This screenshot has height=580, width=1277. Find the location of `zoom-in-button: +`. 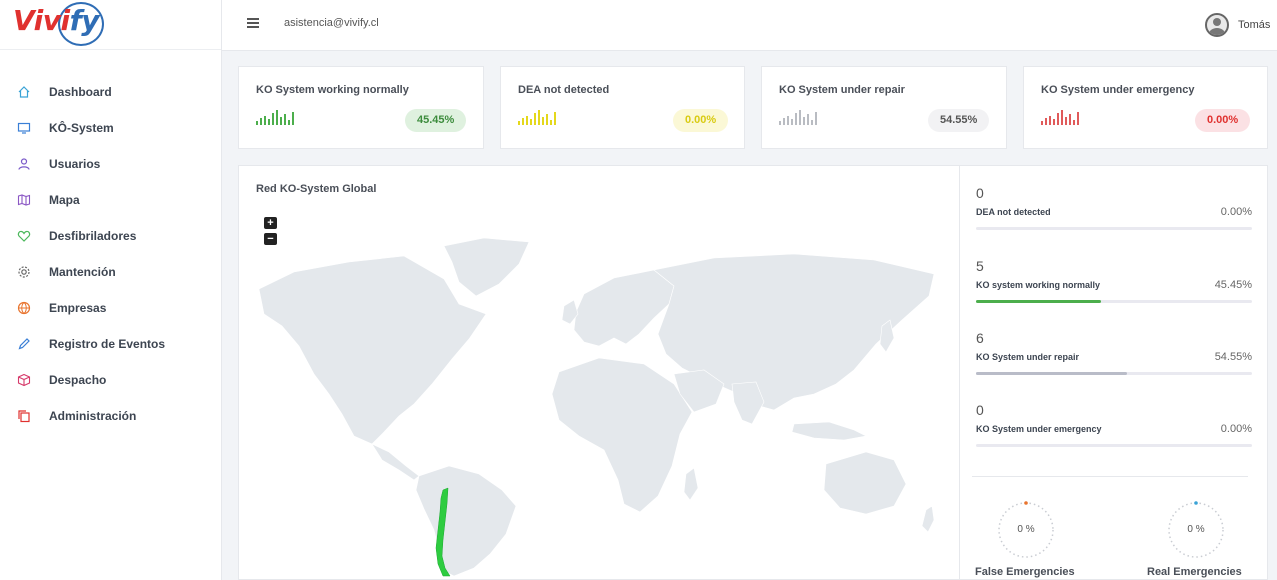

zoom-in-button: + is located at coordinates (270, 223).